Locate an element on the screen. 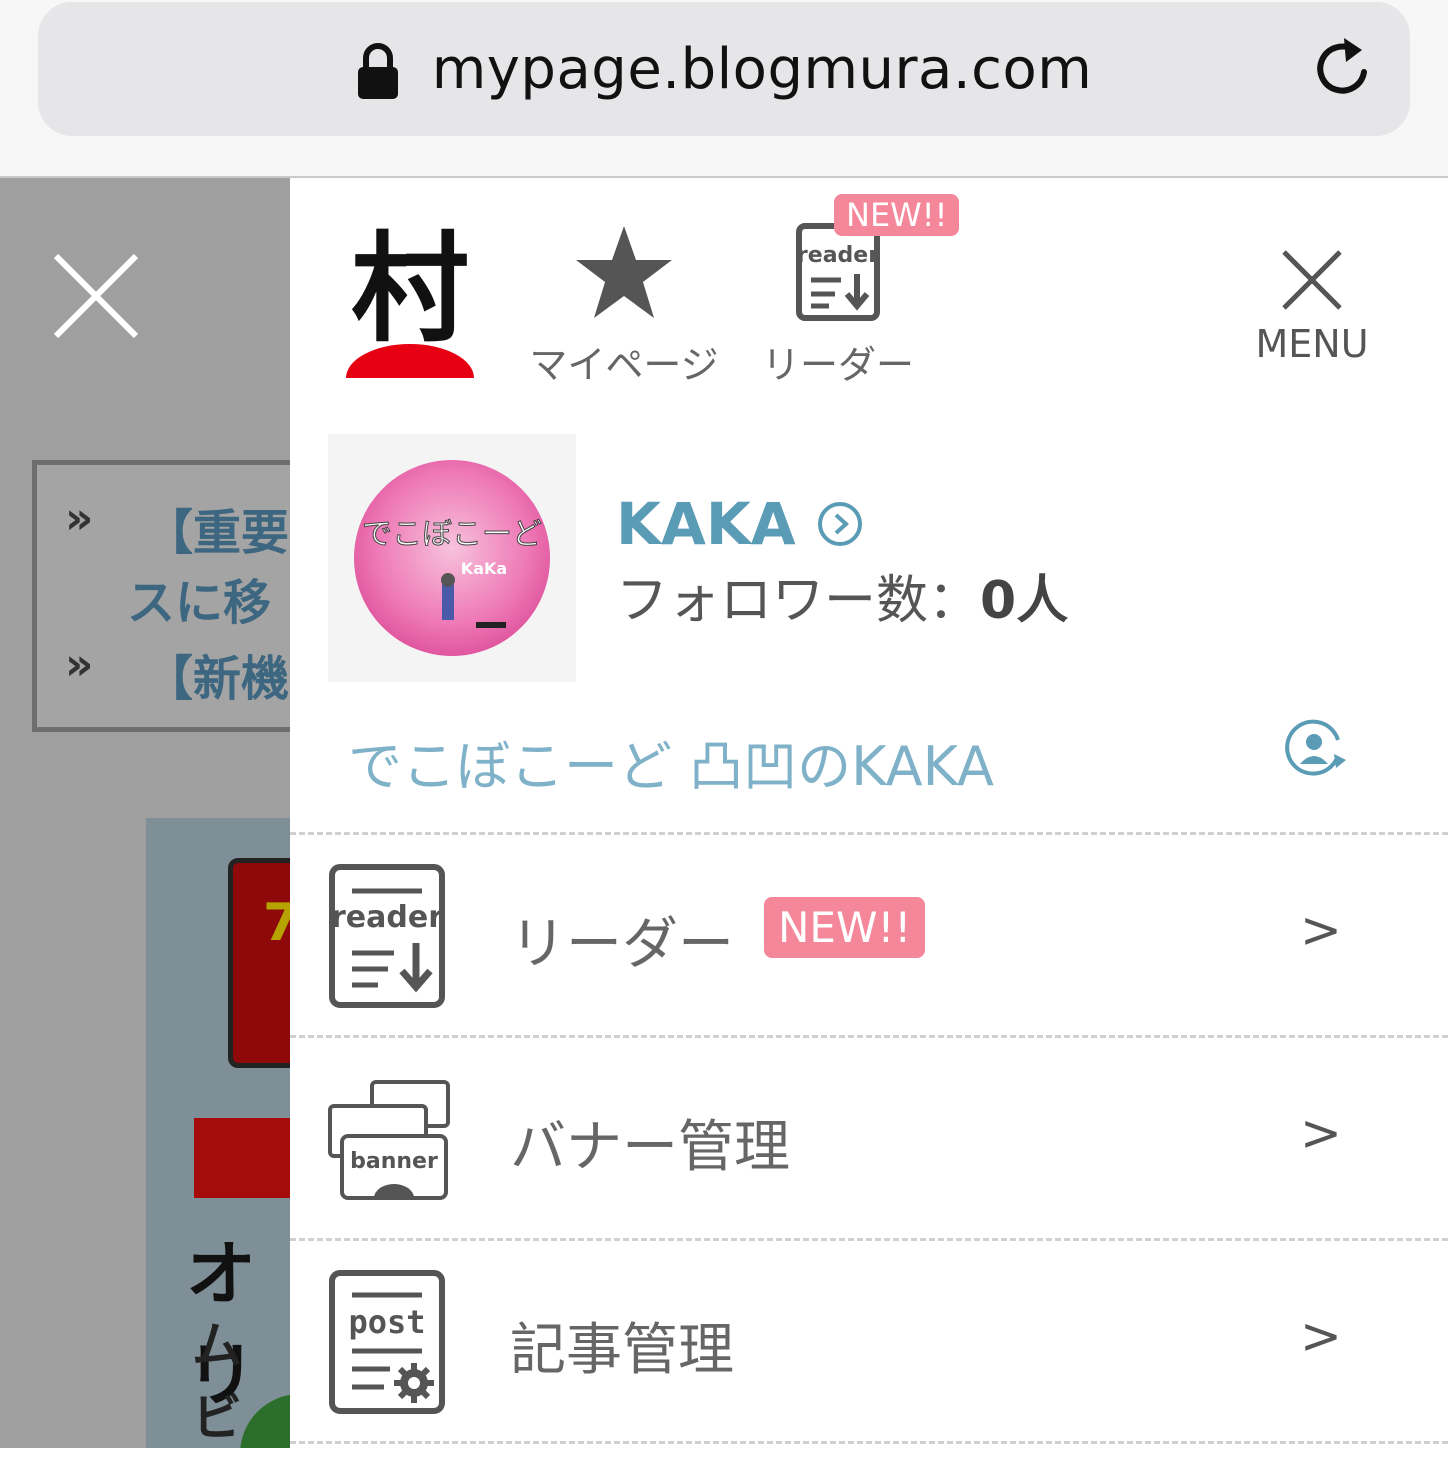  follower-label: フォロワー数： is located at coordinates (798, 601).